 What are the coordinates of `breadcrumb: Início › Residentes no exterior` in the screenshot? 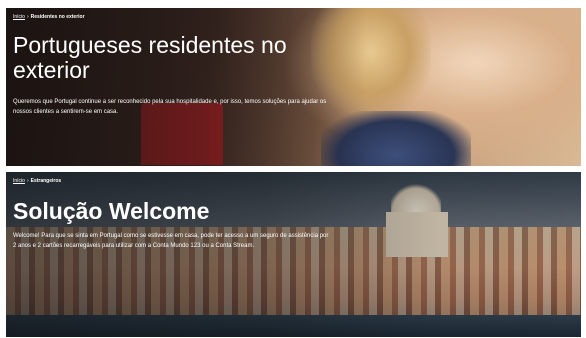 It's located at (49, 17).